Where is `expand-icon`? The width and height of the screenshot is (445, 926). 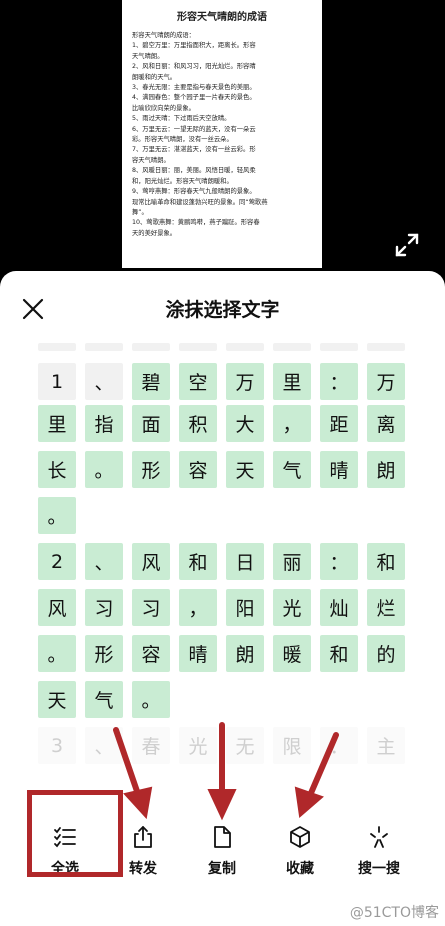 expand-icon is located at coordinates (407, 245).